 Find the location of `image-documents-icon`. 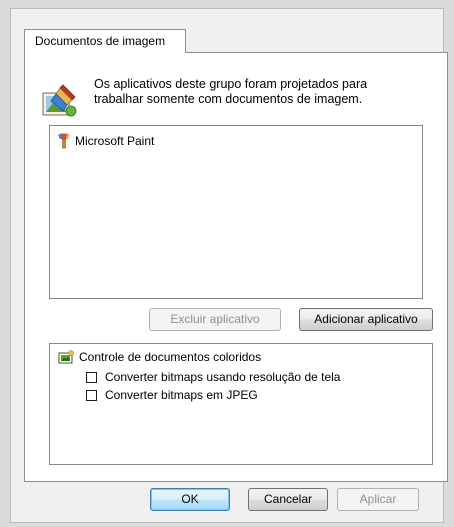

image-documents-icon is located at coordinates (59, 100).